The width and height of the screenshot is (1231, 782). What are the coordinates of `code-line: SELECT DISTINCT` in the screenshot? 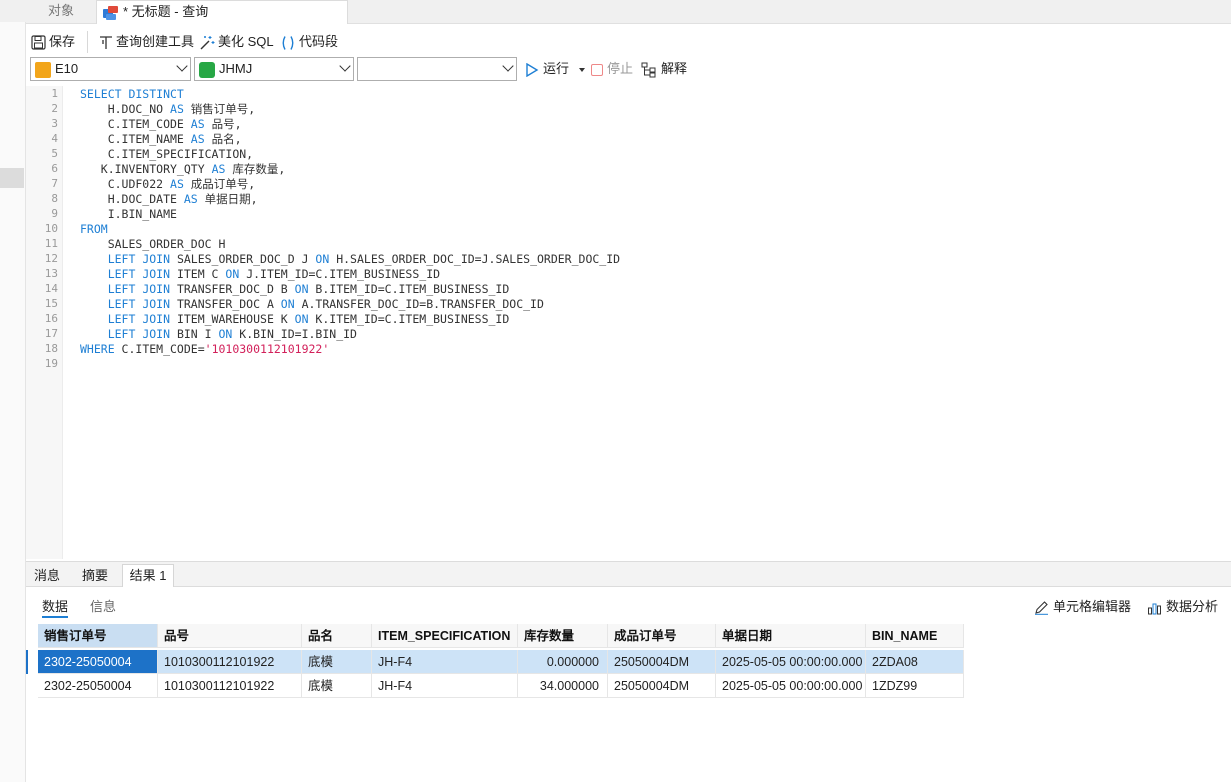 It's located at (132, 94).